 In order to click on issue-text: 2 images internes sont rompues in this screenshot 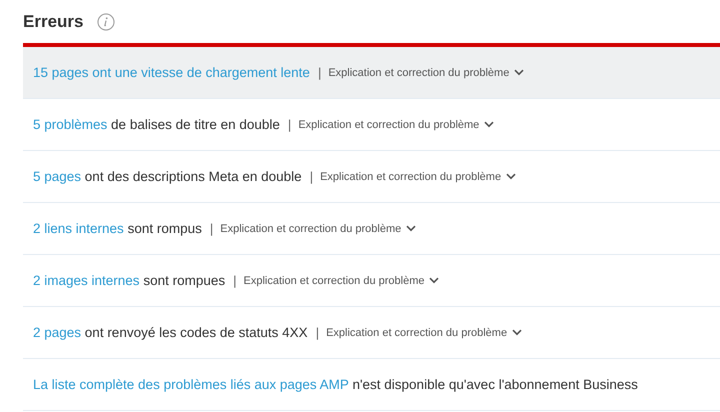, I will do `click(129, 280)`.